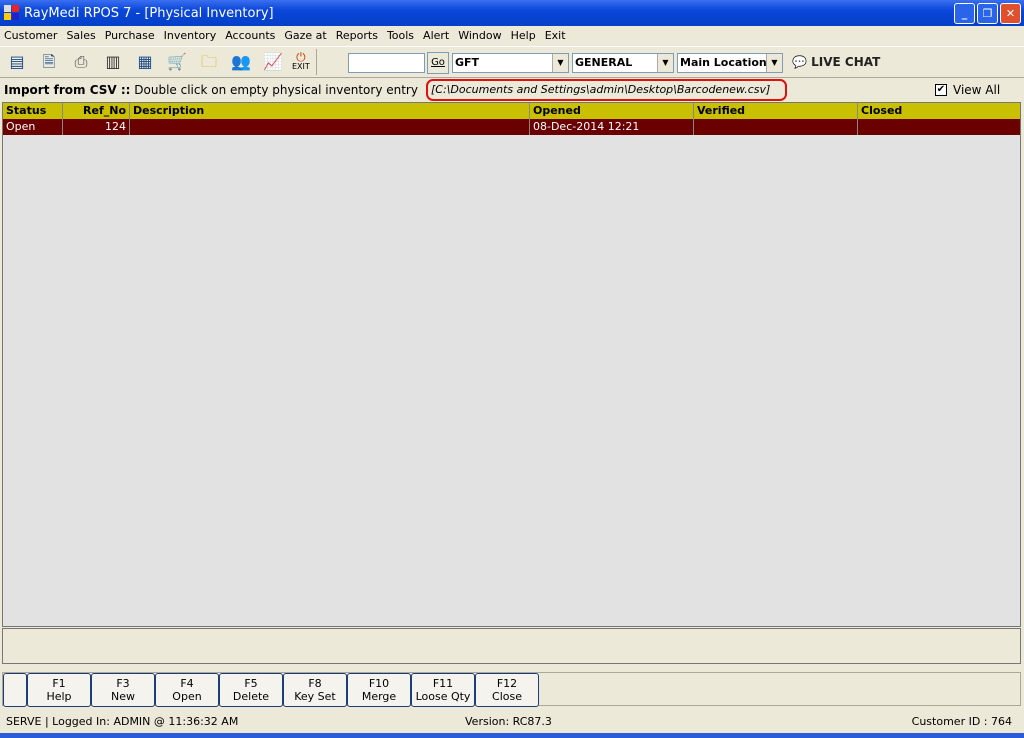 This screenshot has width=1024, height=738. What do you see at coordinates (939, 127) in the screenshot?
I see `cell-closed` at bounding box center [939, 127].